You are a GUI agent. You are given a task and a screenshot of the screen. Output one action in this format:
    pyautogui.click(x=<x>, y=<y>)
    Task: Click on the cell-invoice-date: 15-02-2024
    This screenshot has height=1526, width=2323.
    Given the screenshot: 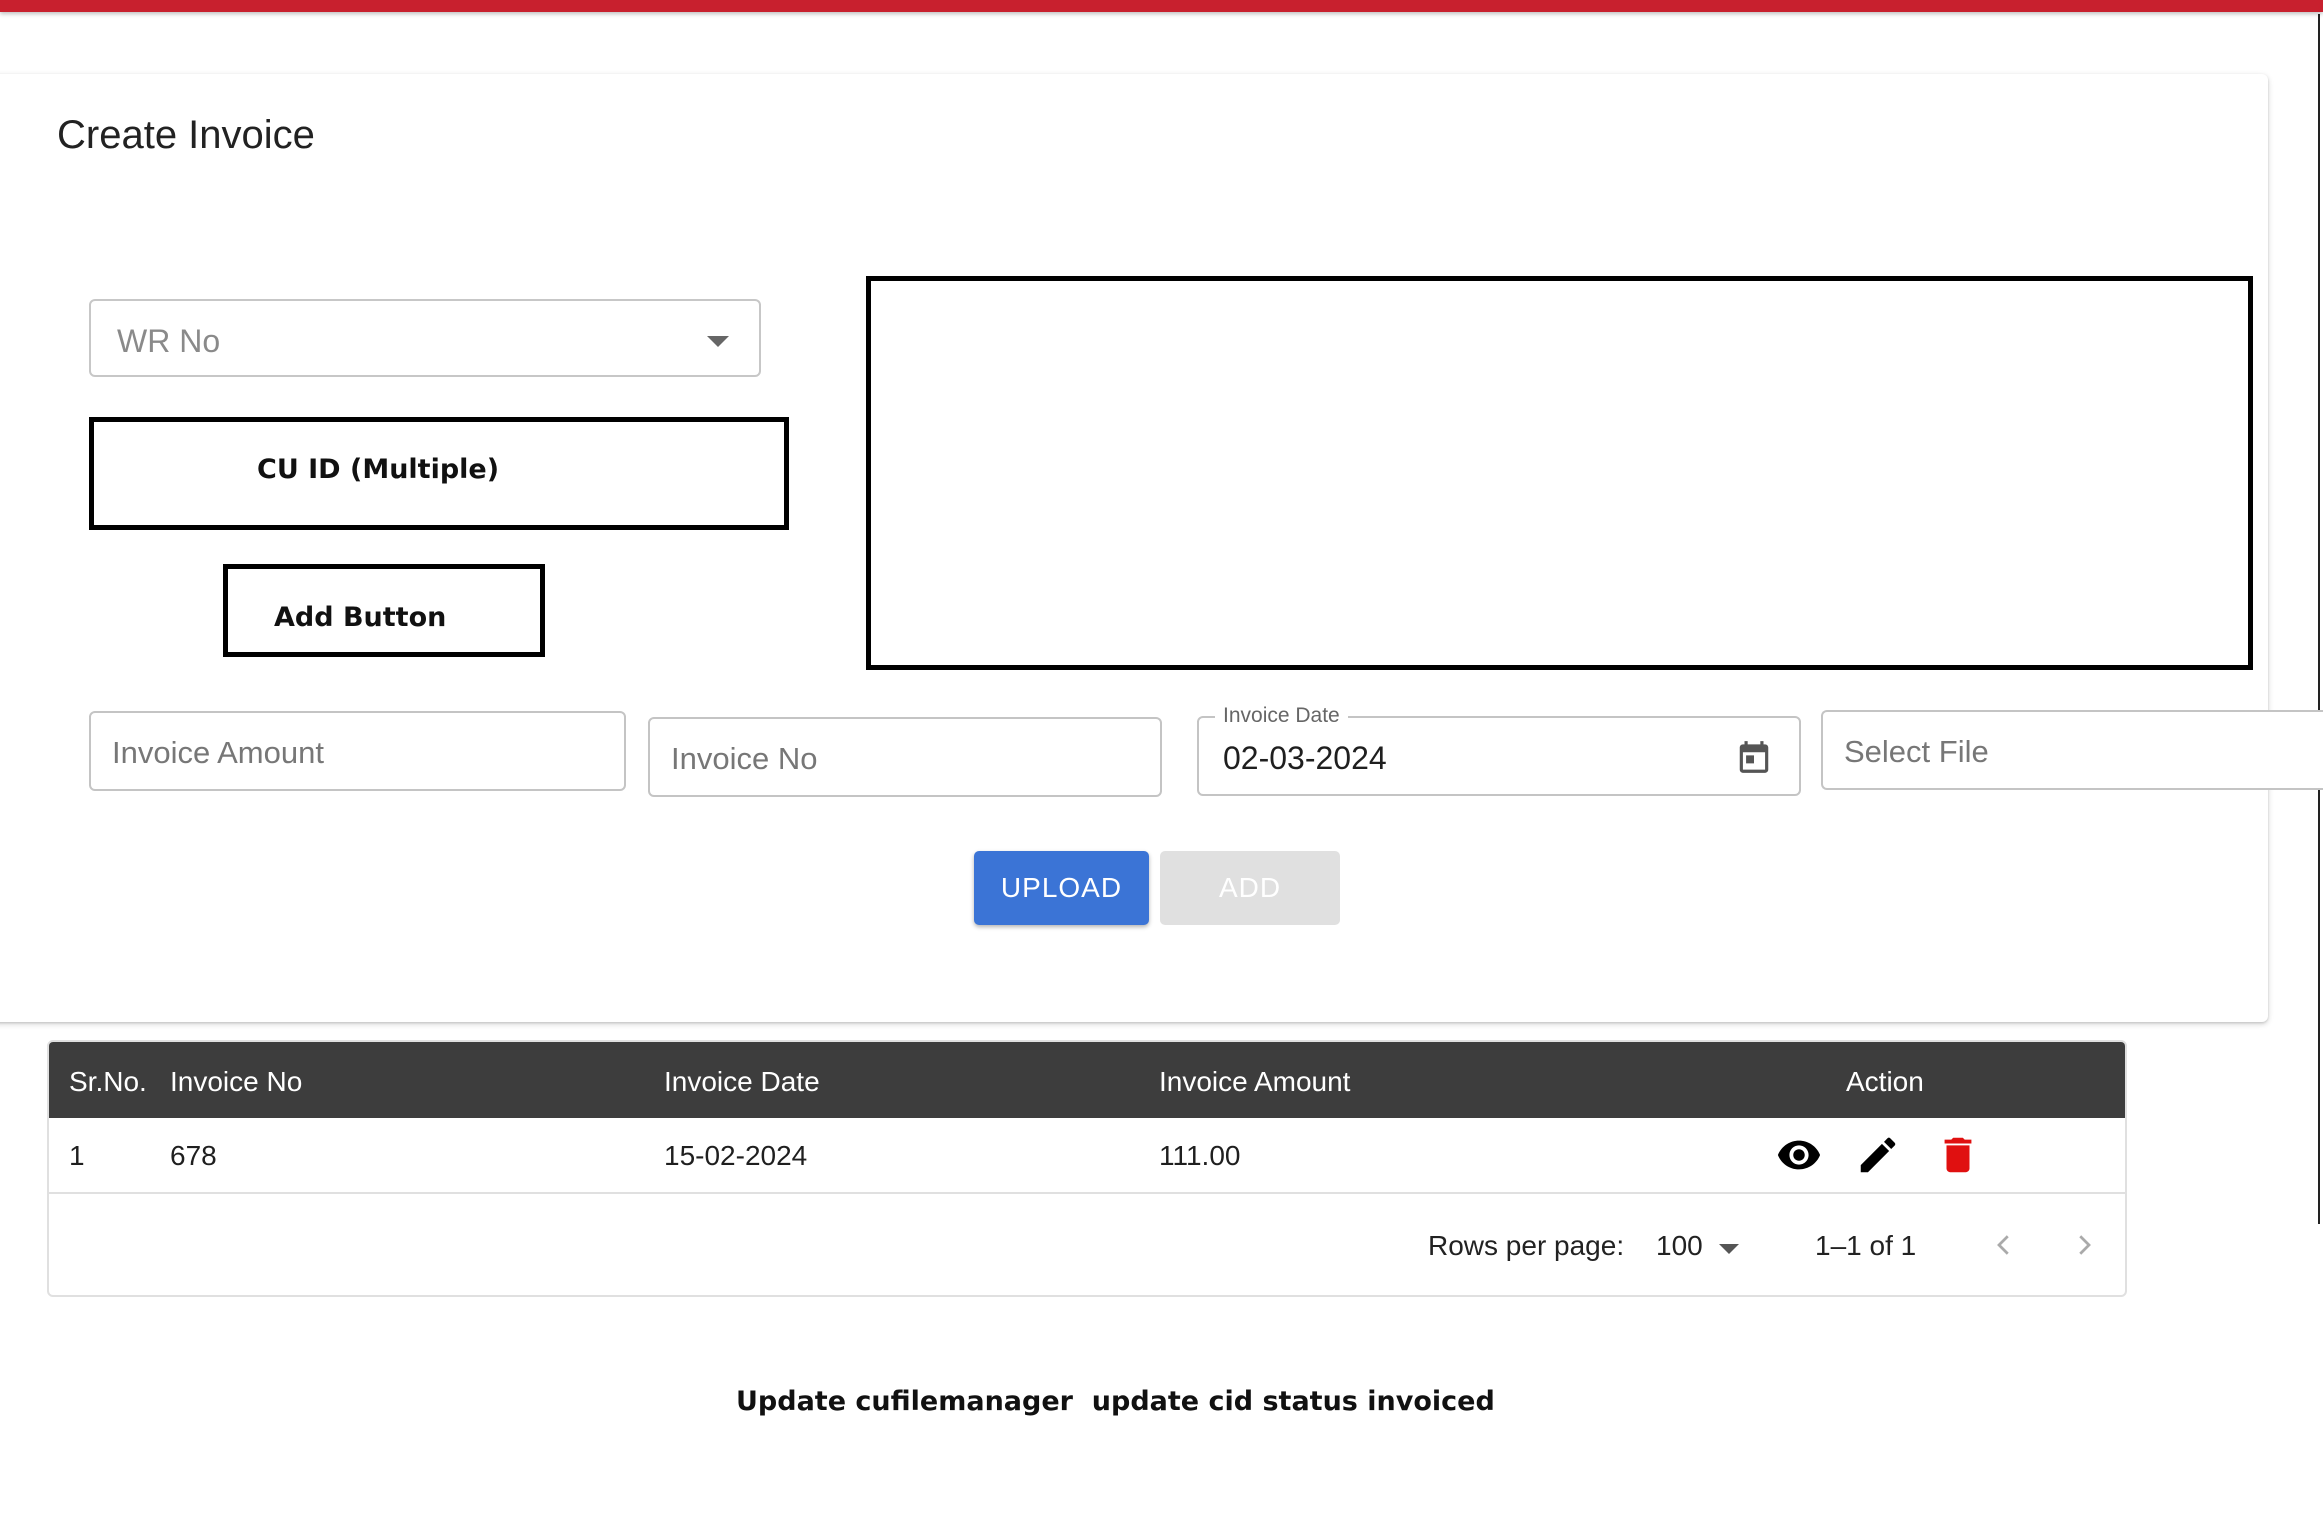 What is the action you would take?
    pyautogui.click(x=736, y=1155)
    